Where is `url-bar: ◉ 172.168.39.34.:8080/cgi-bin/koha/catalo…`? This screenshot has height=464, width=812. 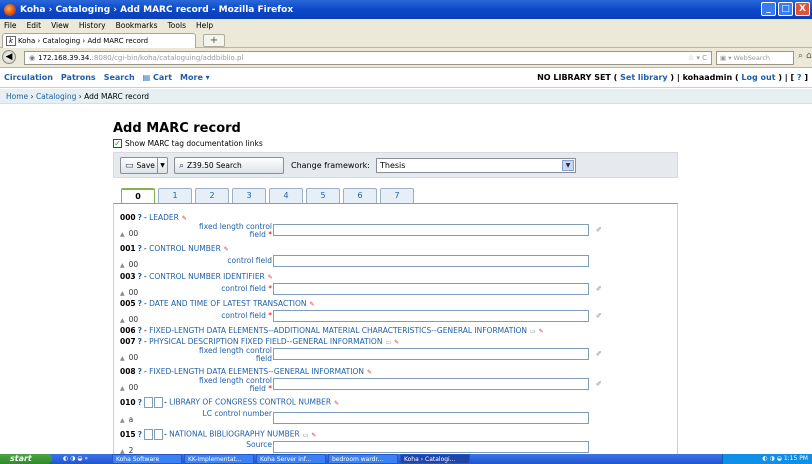 url-bar: ◉ 172.168.39.34.:8080/cgi-bin/koha/catalo… is located at coordinates (368, 58).